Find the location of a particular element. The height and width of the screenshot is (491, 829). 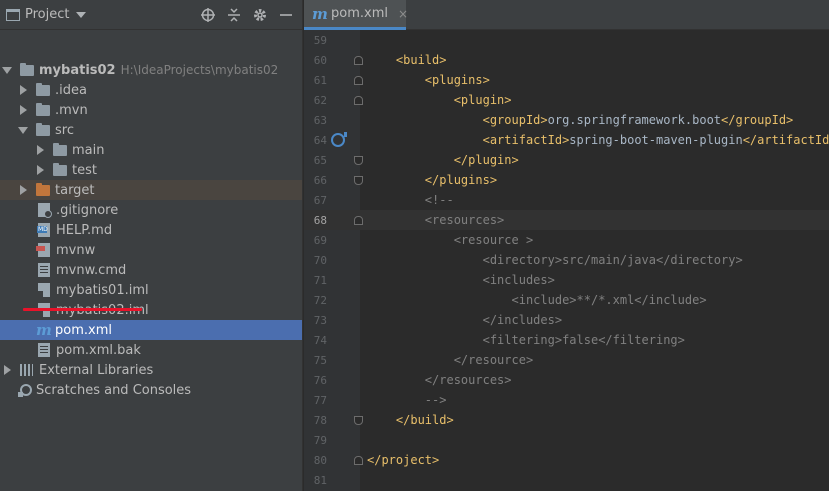

code-line: 61 <plugins> is located at coordinates (566, 80).